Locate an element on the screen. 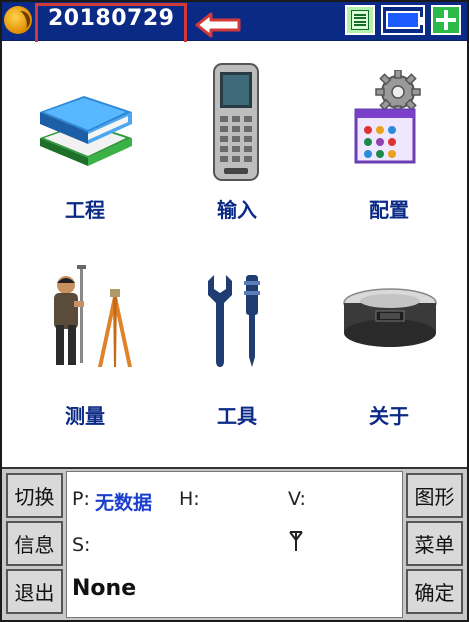 Image resolution: width=469 pixels, height=622 pixels. menu-label: 测量 is located at coordinates (85, 416).